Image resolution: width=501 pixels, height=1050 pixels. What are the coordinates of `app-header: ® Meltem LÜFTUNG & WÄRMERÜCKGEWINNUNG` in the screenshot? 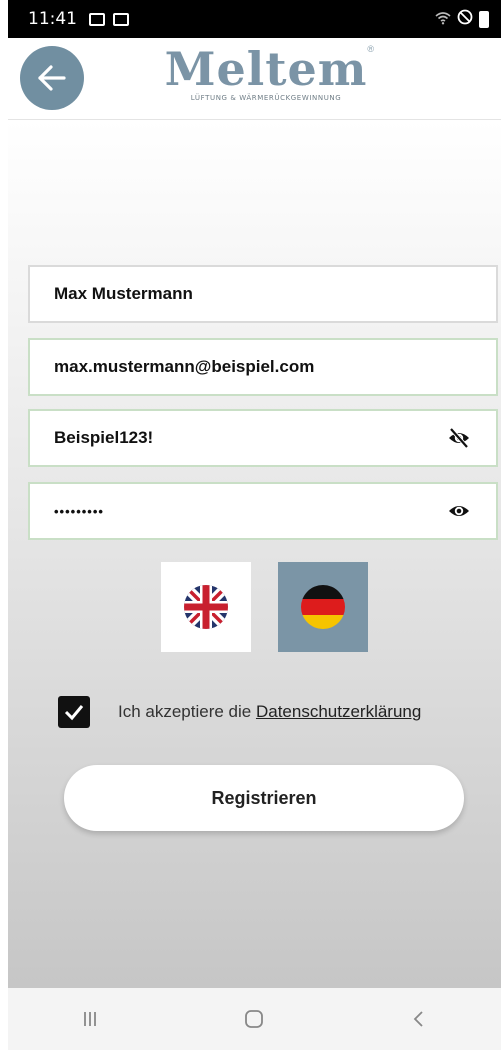 It's located at (254, 79).